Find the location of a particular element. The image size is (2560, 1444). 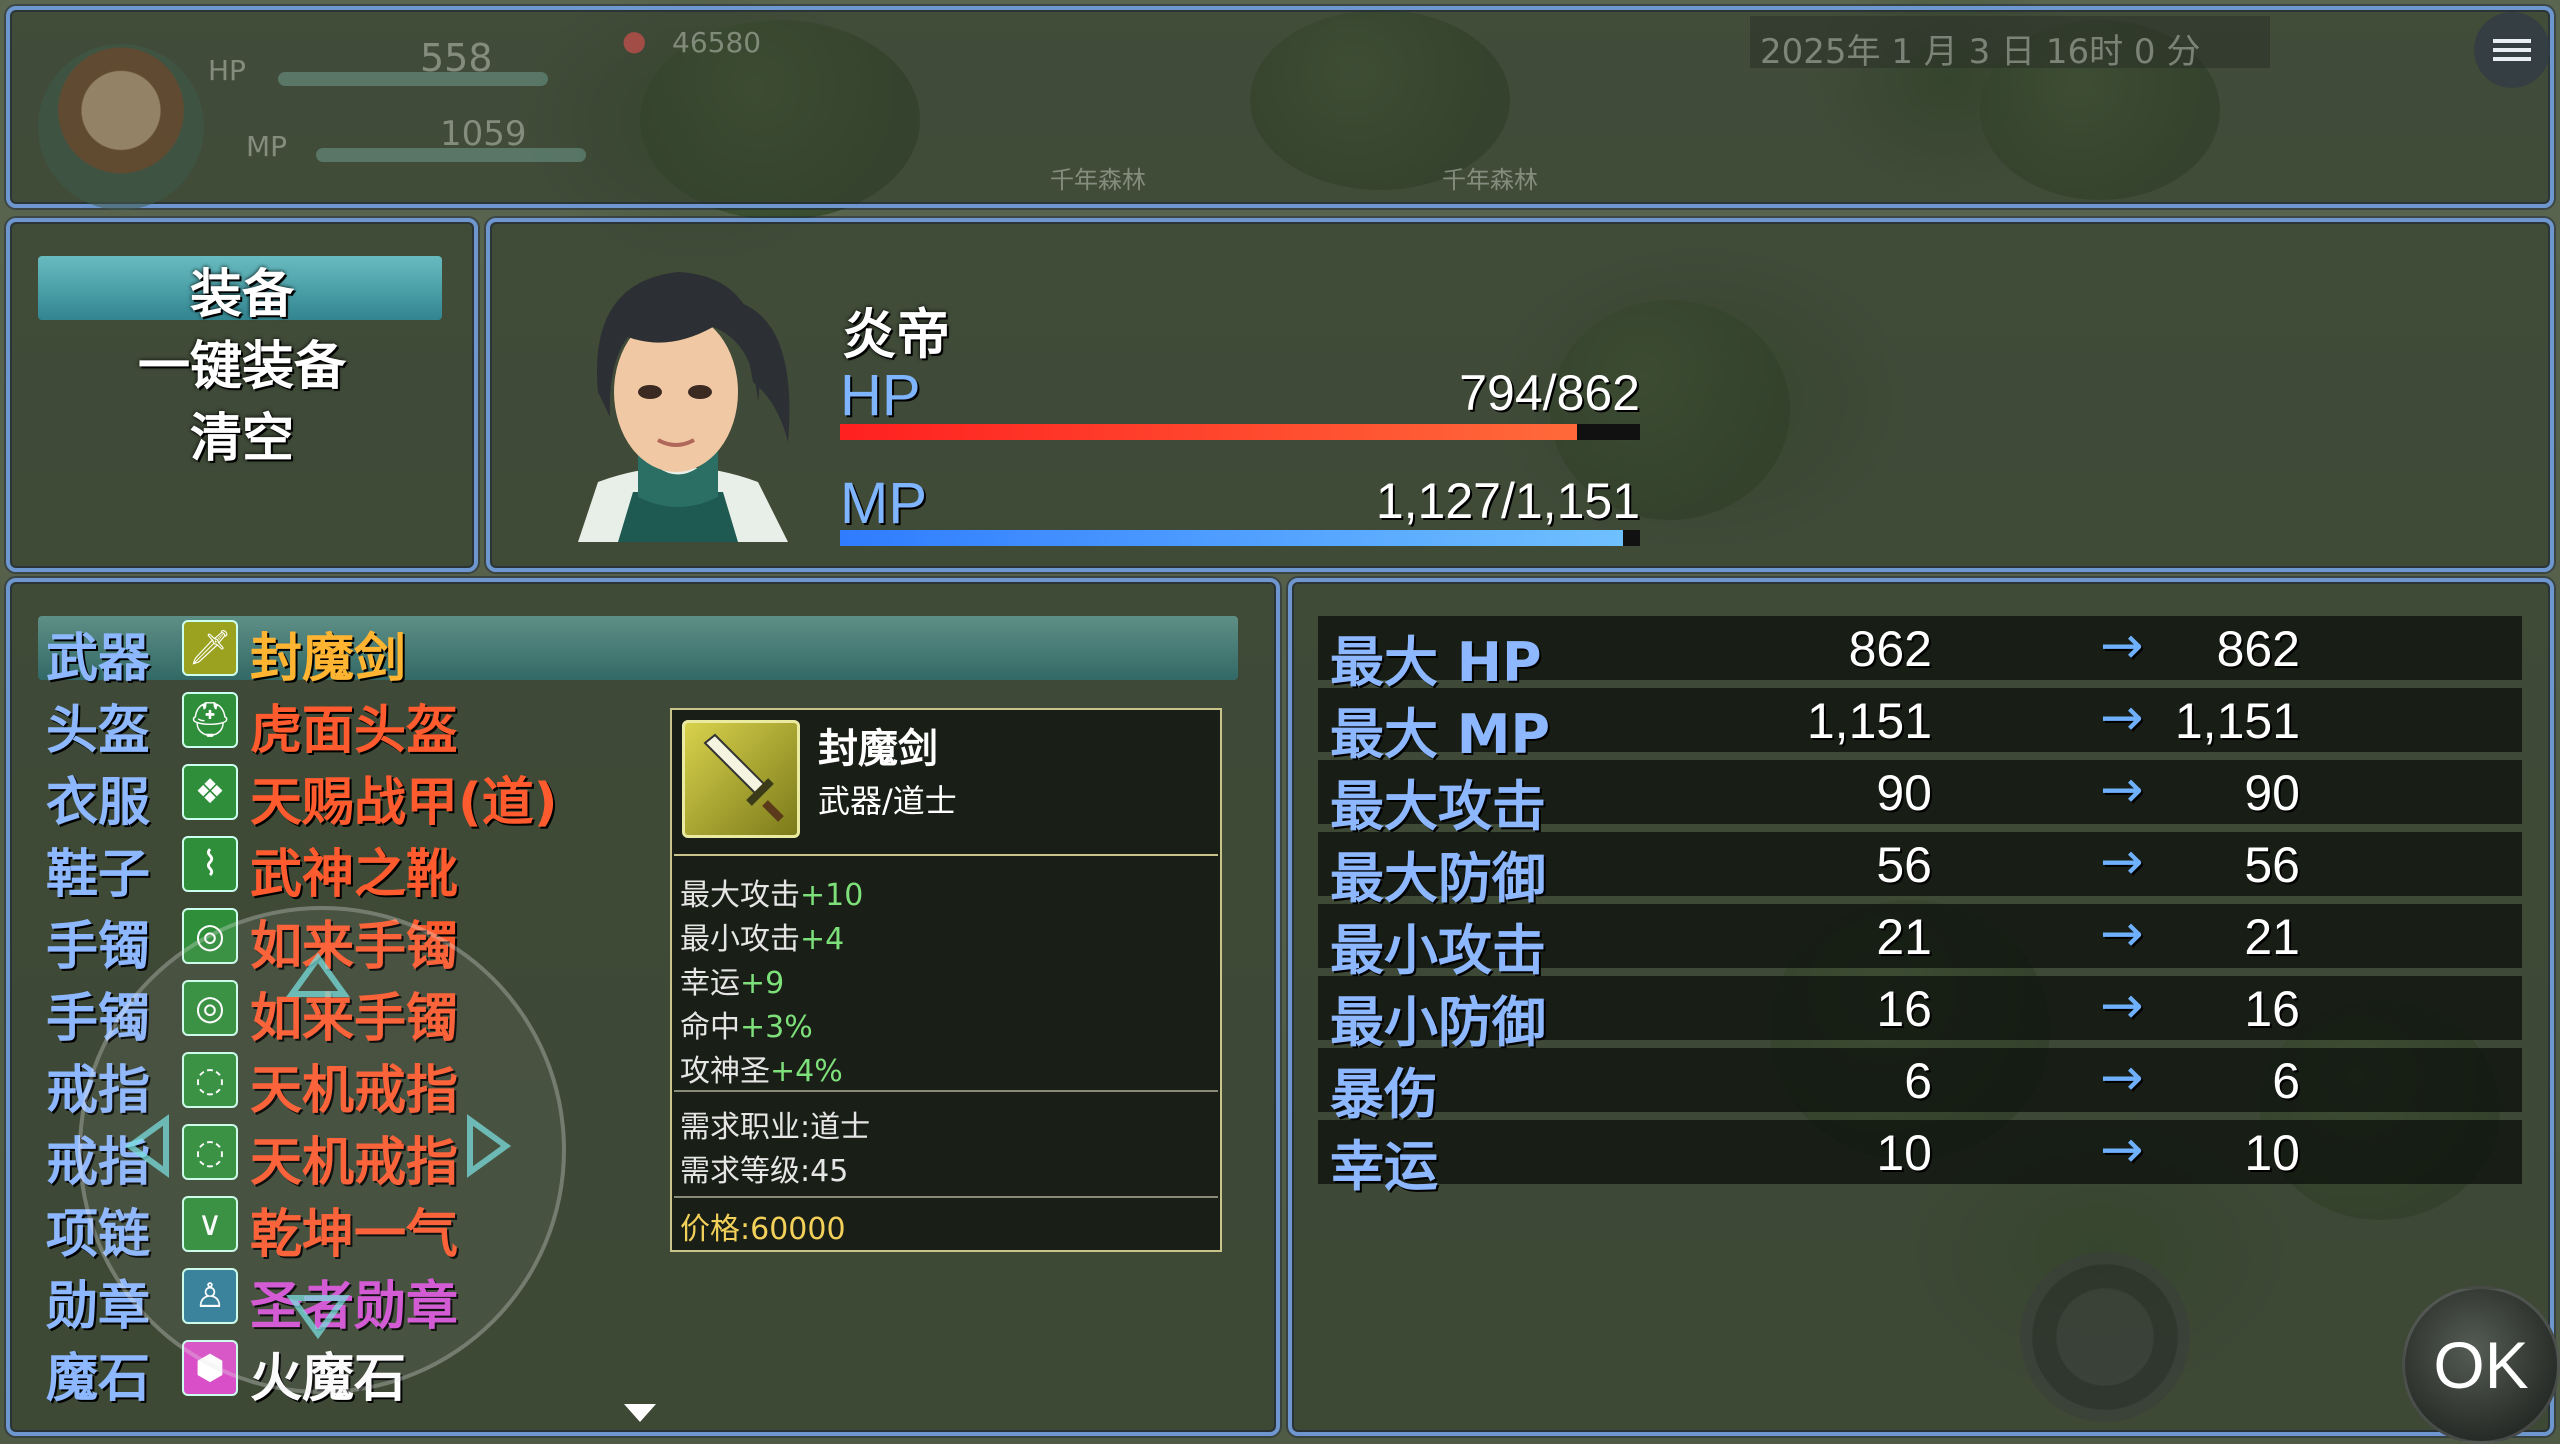

hud-hp-value: 558 is located at coordinates (456, 58).